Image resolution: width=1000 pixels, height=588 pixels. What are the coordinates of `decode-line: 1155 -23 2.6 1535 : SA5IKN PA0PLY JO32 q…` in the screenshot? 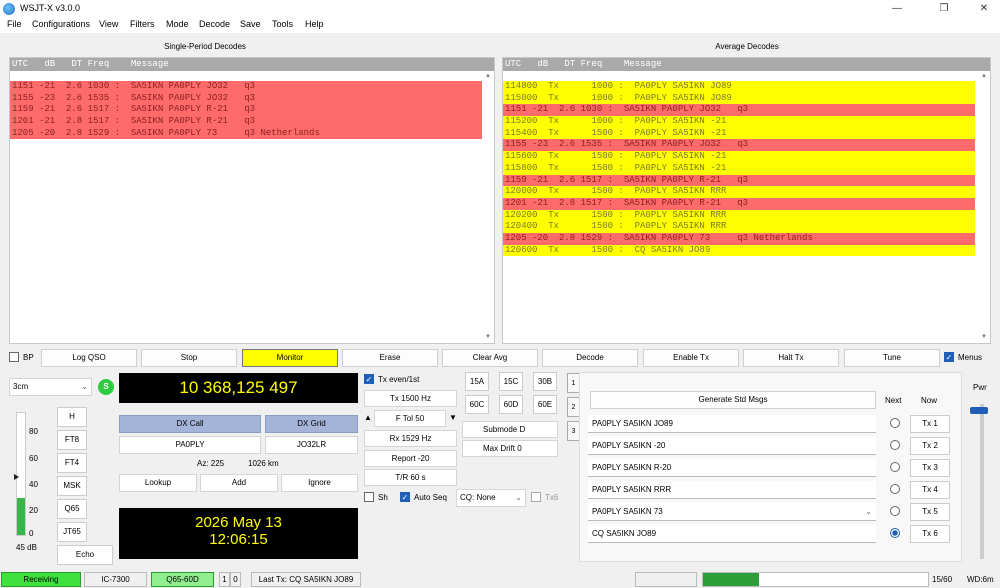 It's located at (246, 98).